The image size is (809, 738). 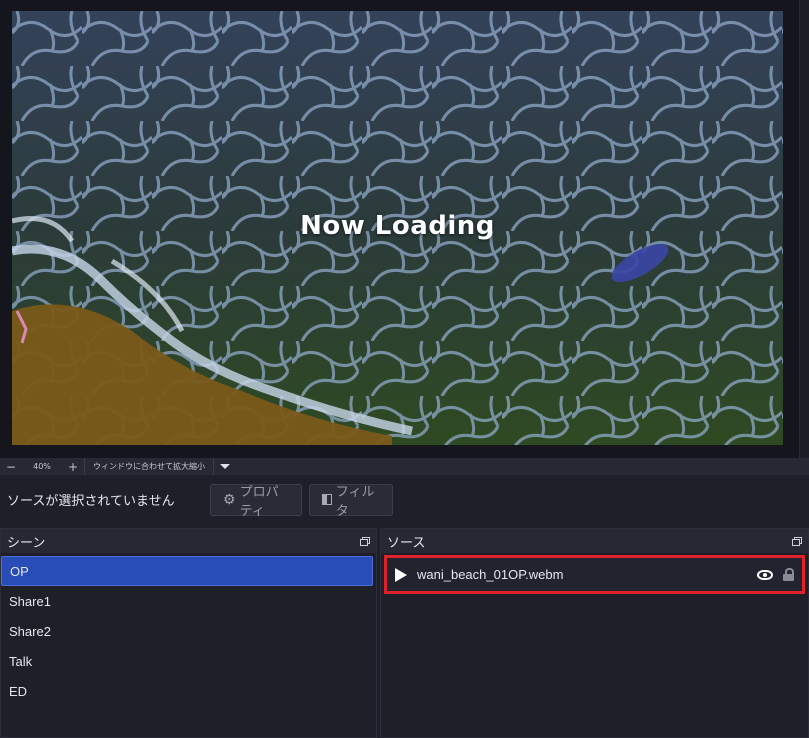 What do you see at coordinates (73, 466) in the screenshot?
I see `zoom-in-button: +` at bounding box center [73, 466].